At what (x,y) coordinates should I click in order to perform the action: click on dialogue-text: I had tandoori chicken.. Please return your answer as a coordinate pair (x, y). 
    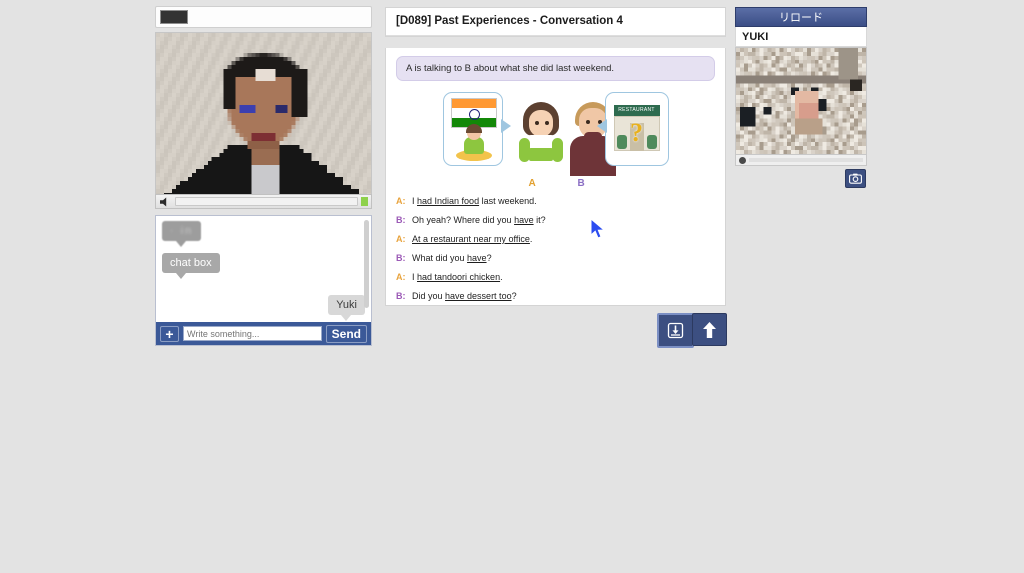
    Looking at the image, I should click on (457, 277).